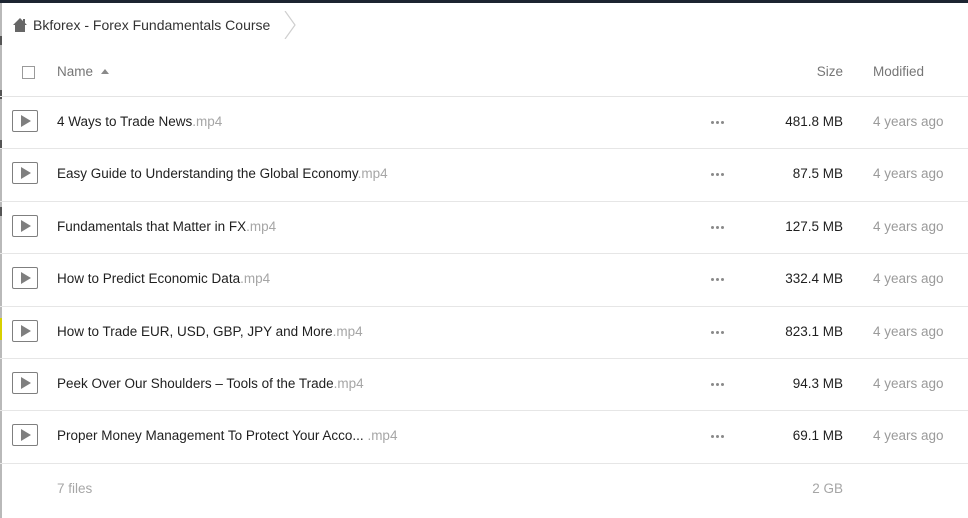  What do you see at coordinates (195, 331) in the screenshot?
I see `file-name-base: How to Trade EUR, USD, GBP, JPY and More` at bounding box center [195, 331].